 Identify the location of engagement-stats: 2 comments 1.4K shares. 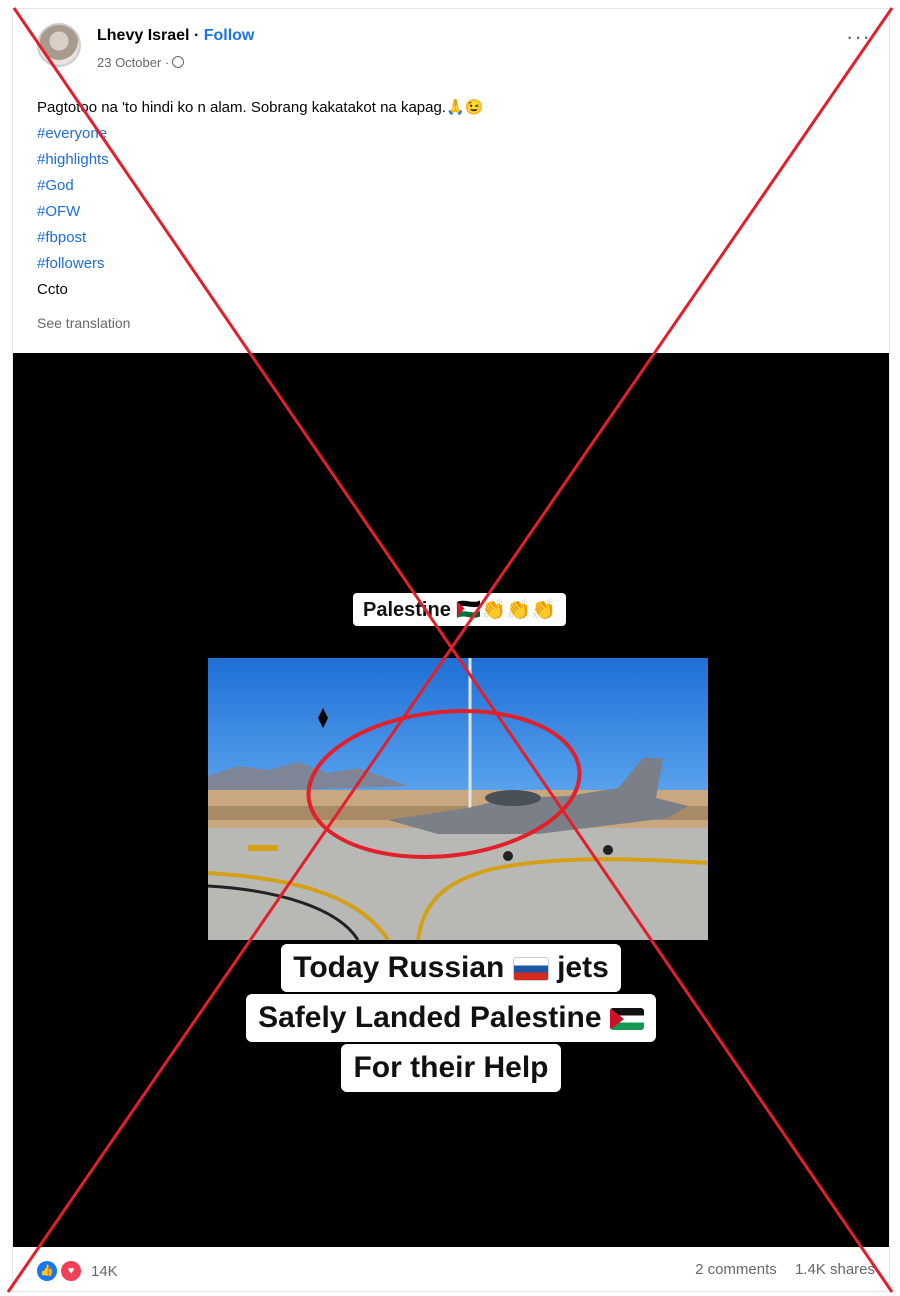
(778, 1269).